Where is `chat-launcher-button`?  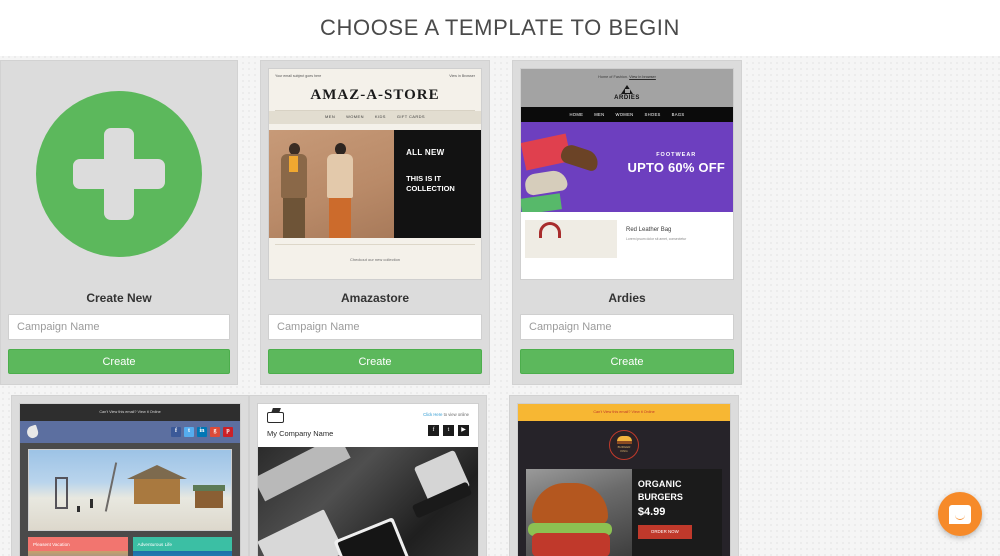 chat-launcher-button is located at coordinates (960, 514).